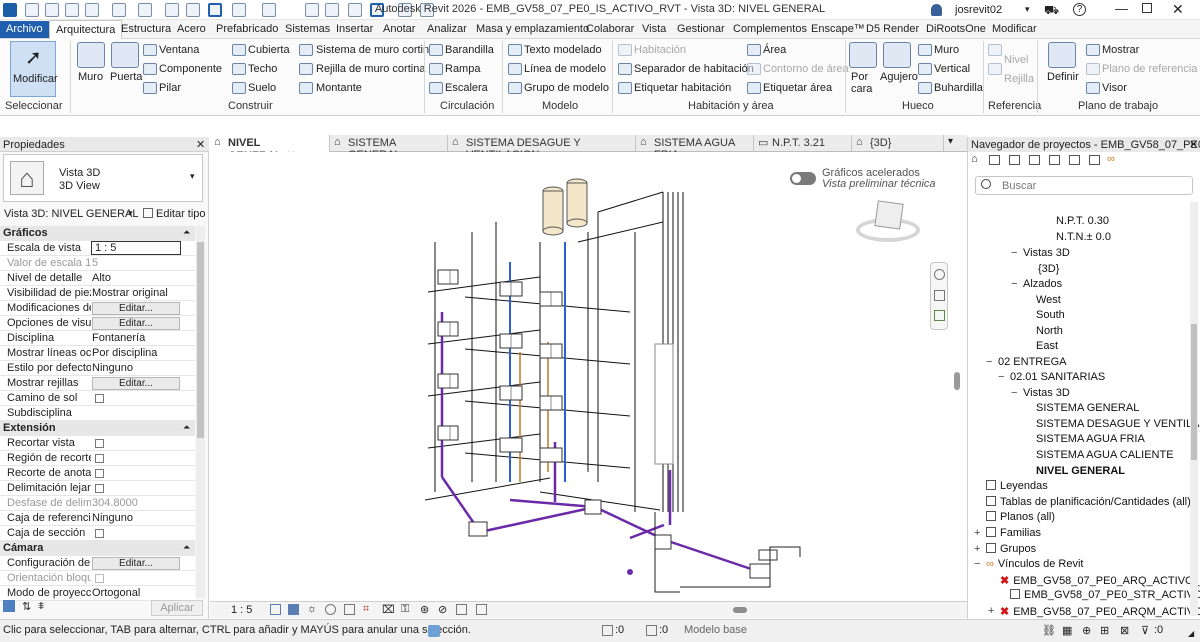 This screenshot has width=1200, height=642. I want to click on panel-close-icon: ✕, so click(200, 144).